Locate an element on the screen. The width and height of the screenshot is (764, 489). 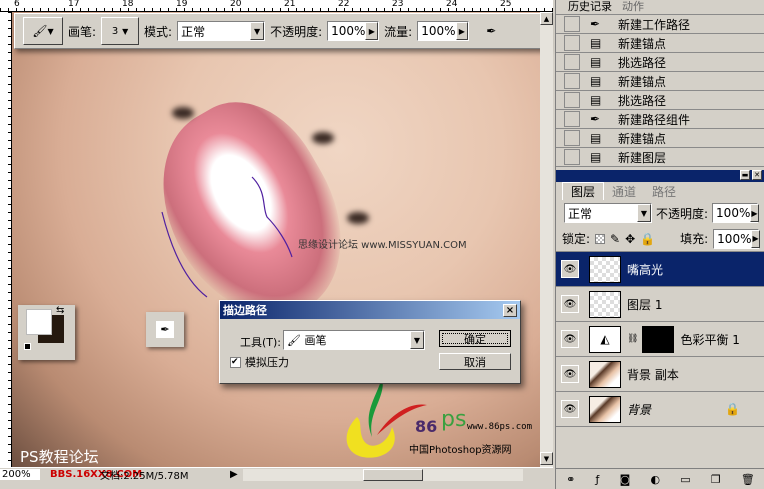
lock-paint-icon: ✎ is located at coordinates (615, 239).